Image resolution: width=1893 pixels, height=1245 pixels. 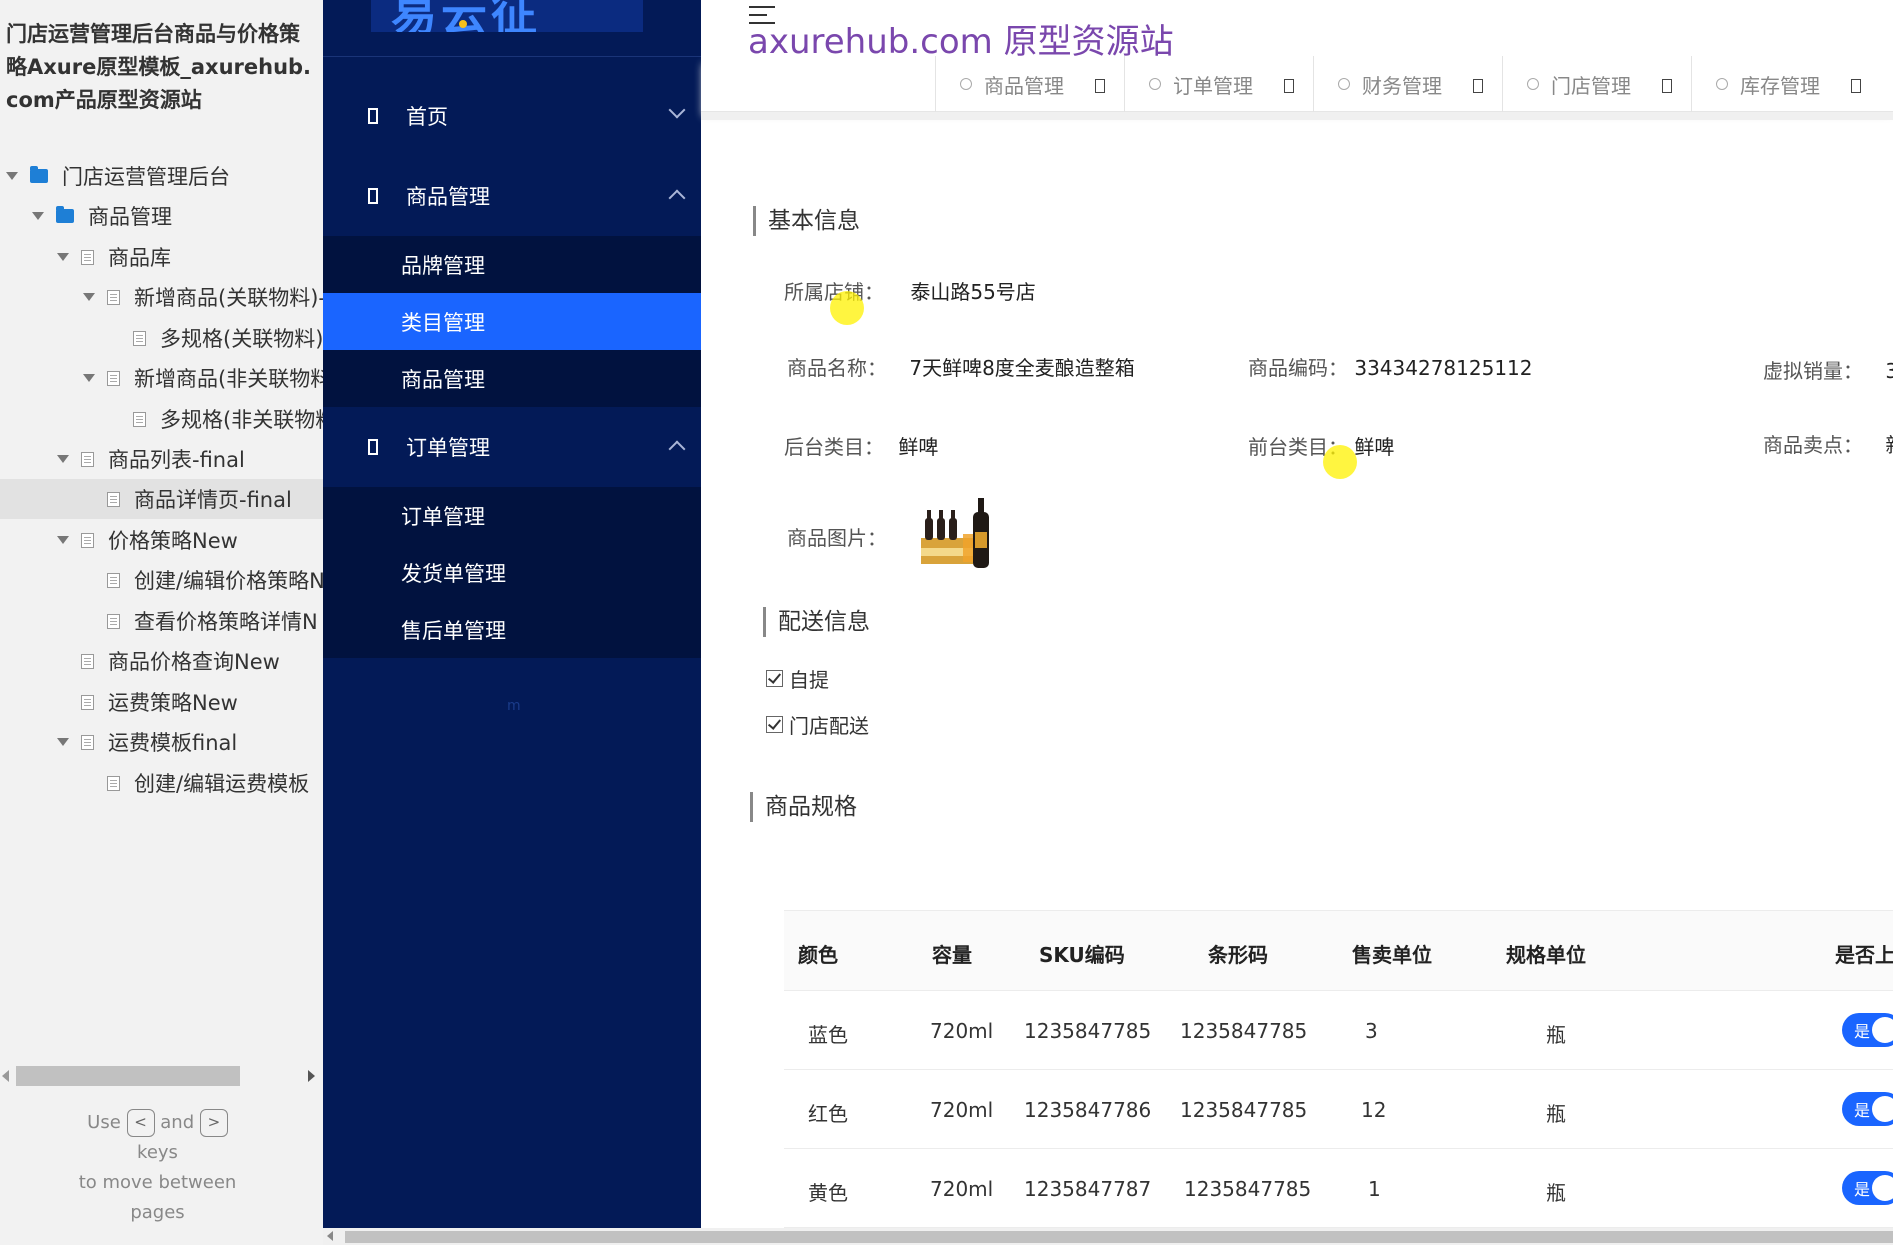 What do you see at coordinates (962, 1189) in the screenshot?
I see `cell-capacity: 720ml` at bounding box center [962, 1189].